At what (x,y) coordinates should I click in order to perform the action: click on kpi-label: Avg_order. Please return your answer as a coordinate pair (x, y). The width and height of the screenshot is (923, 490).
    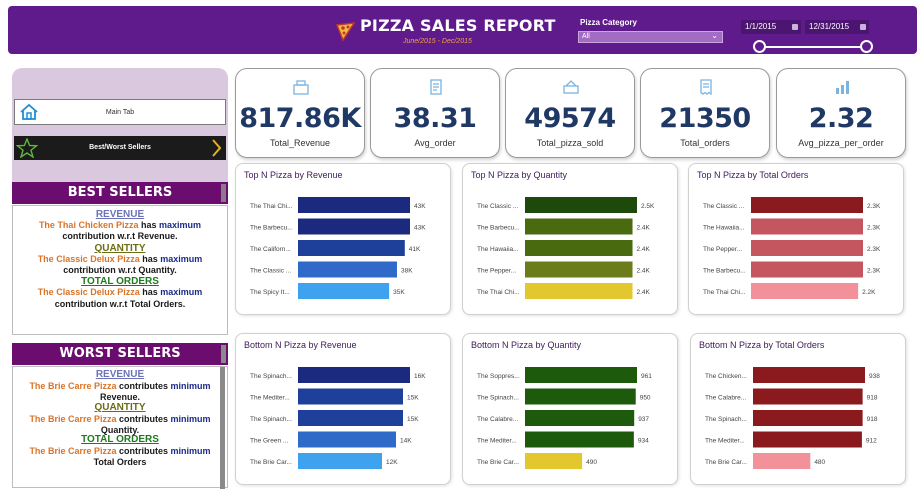
    Looking at the image, I should click on (435, 143).